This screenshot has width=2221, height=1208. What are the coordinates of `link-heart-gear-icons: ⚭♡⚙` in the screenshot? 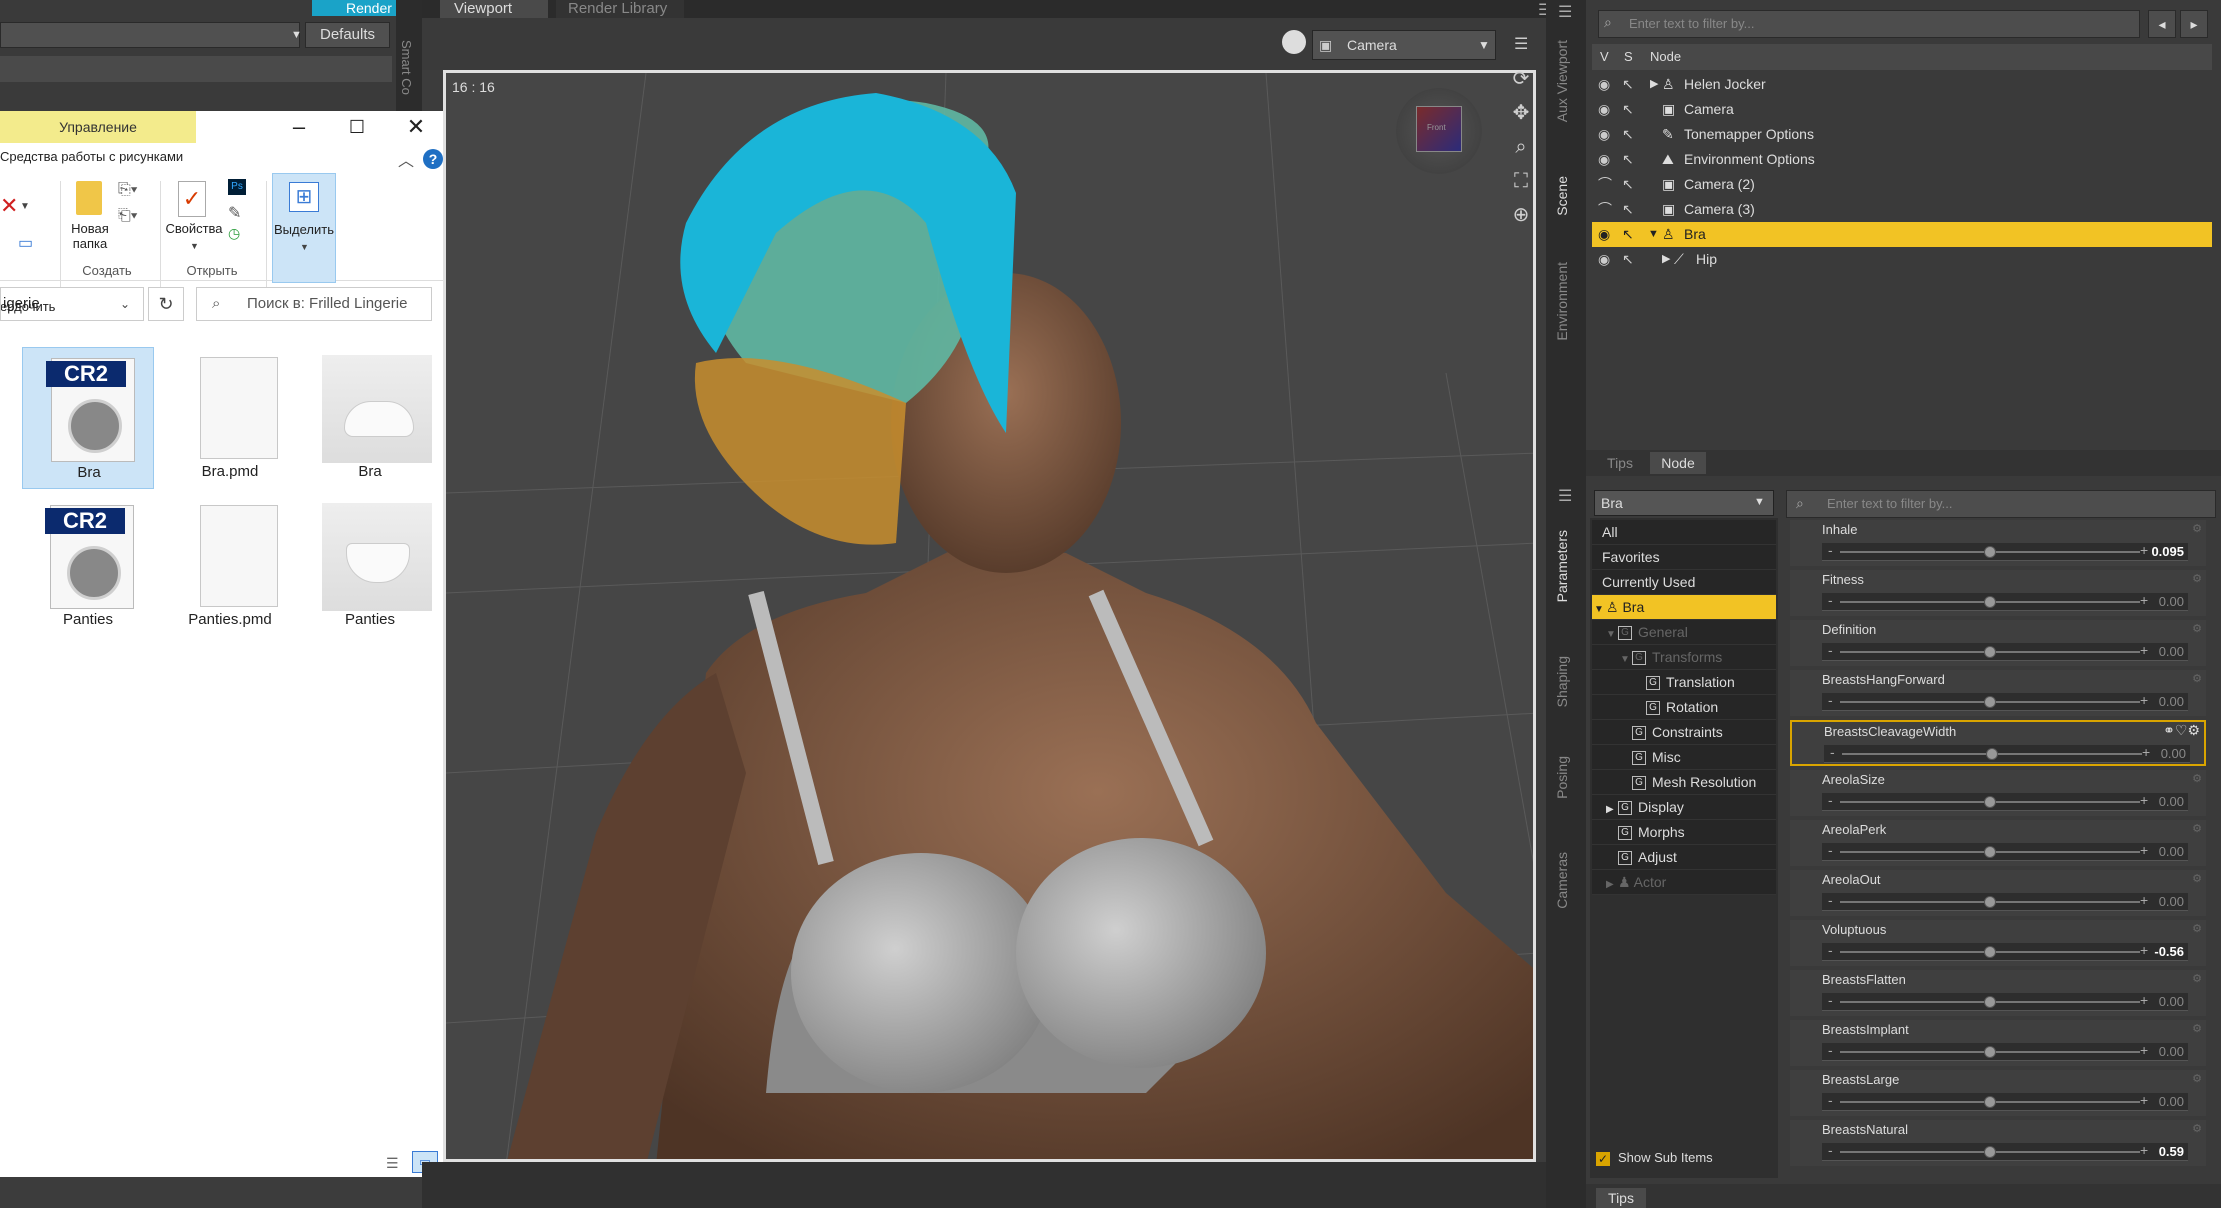 It's located at (2181, 730).